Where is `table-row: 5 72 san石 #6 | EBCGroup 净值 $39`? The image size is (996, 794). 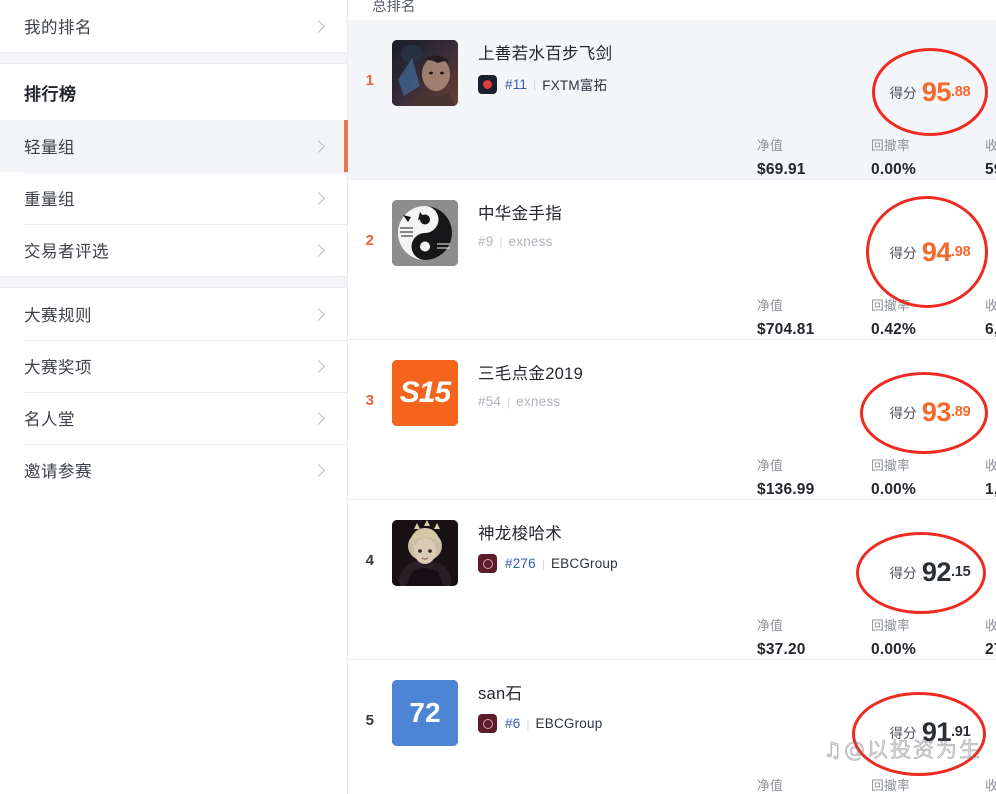 table-row: 5 72 san石 #6 | EBCGroup 净值 $39 is located at coordinates (672, 727).